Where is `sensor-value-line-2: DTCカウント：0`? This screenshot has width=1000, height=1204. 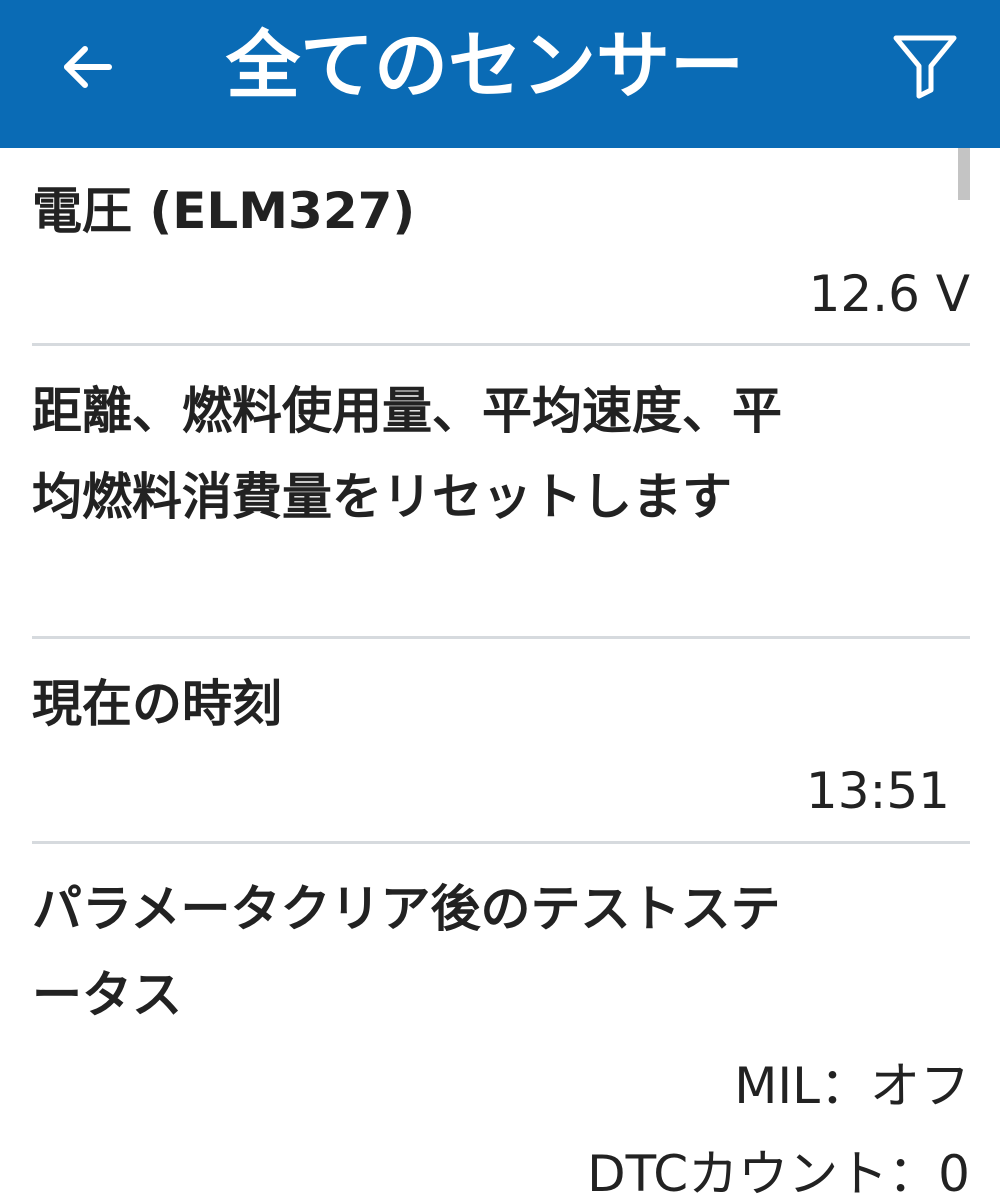 sensor-value-line-2: DTCカウント：0 is located at coordinates (778, 1174).